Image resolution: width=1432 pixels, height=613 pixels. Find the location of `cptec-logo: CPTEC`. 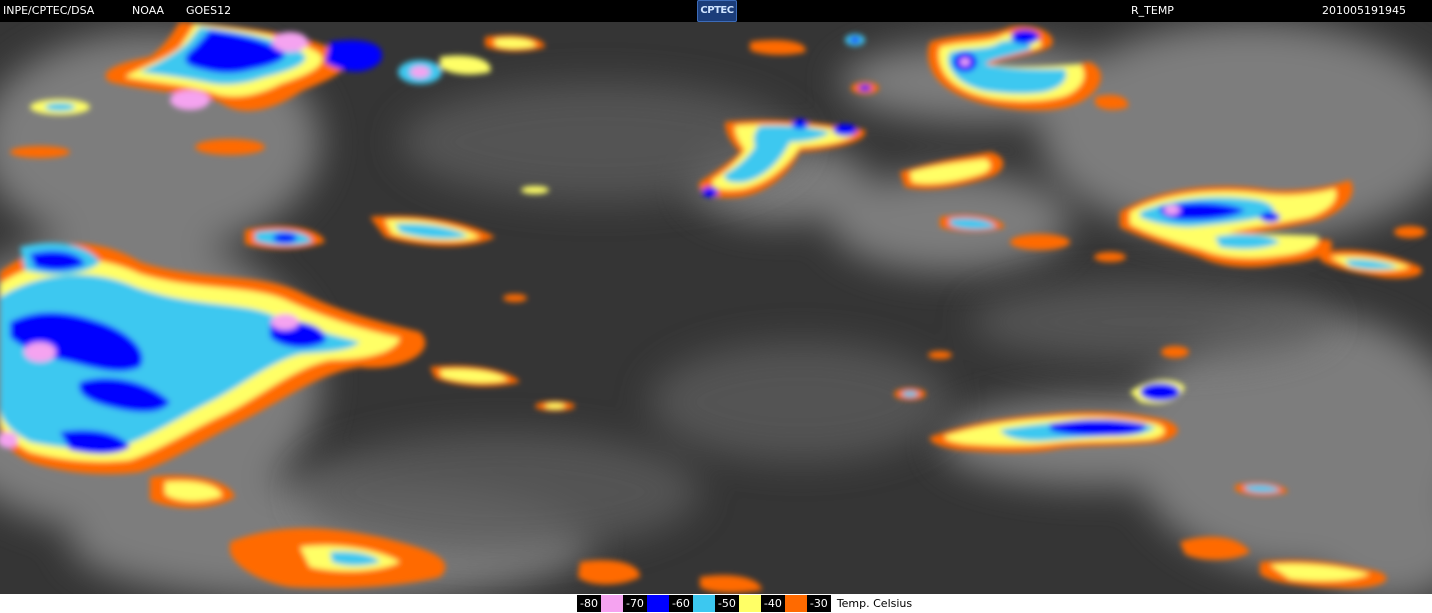

cptec-logo: CPTEC is located at coordinates (717, 11).